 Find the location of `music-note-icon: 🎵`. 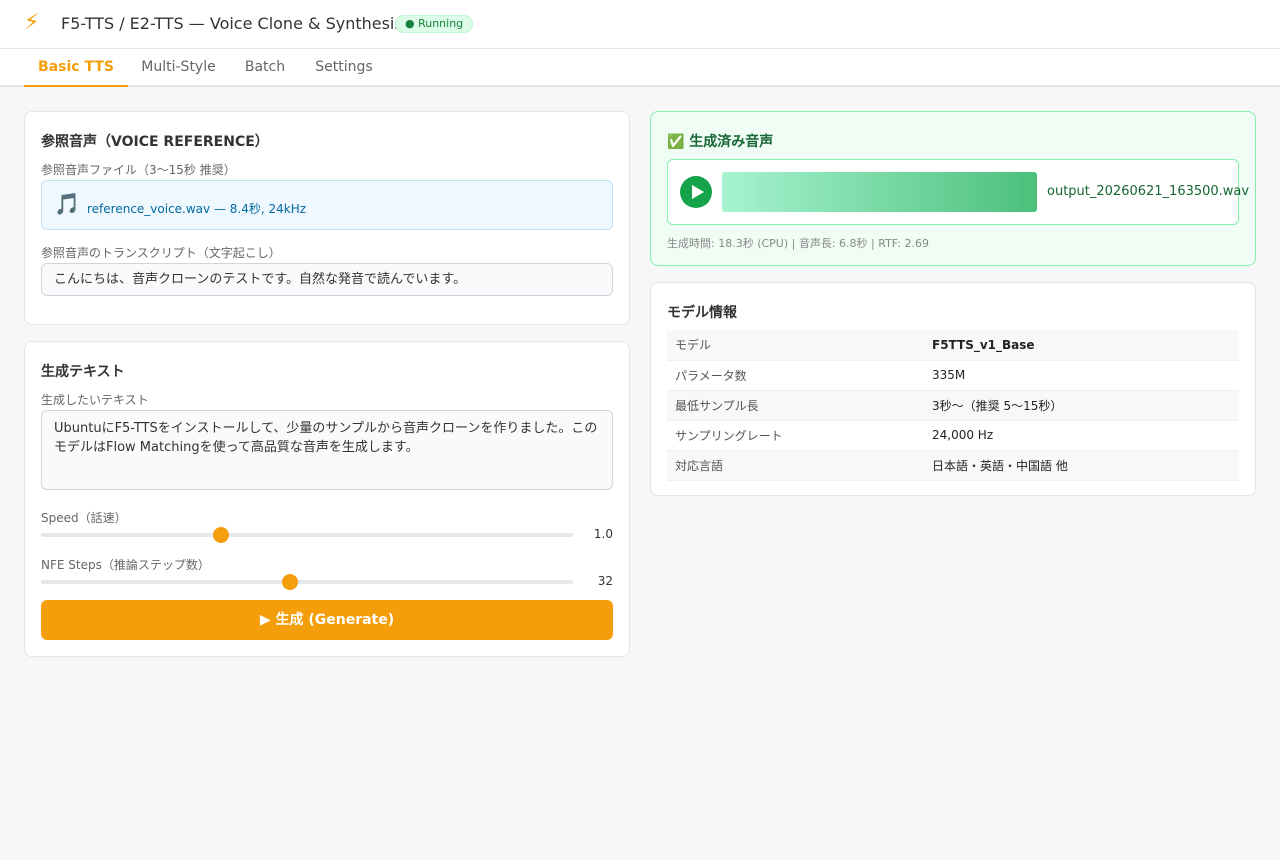

music-note-icon: 🎵 is located at coordinates (67, 204).